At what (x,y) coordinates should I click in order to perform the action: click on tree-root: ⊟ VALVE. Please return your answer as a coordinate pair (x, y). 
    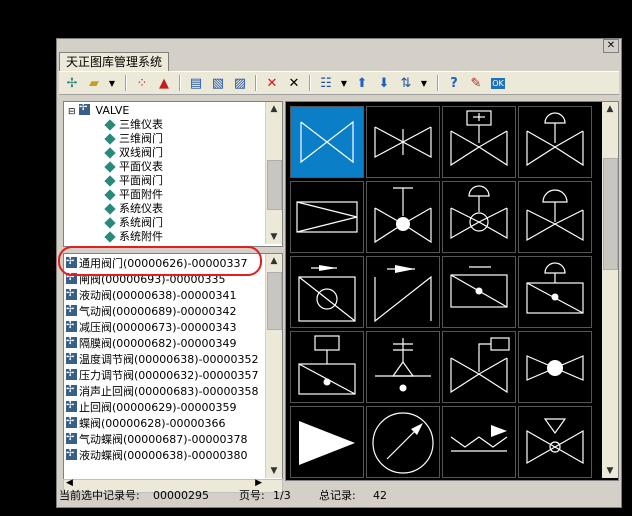
    Looking at the image, I should click on (98, 109).